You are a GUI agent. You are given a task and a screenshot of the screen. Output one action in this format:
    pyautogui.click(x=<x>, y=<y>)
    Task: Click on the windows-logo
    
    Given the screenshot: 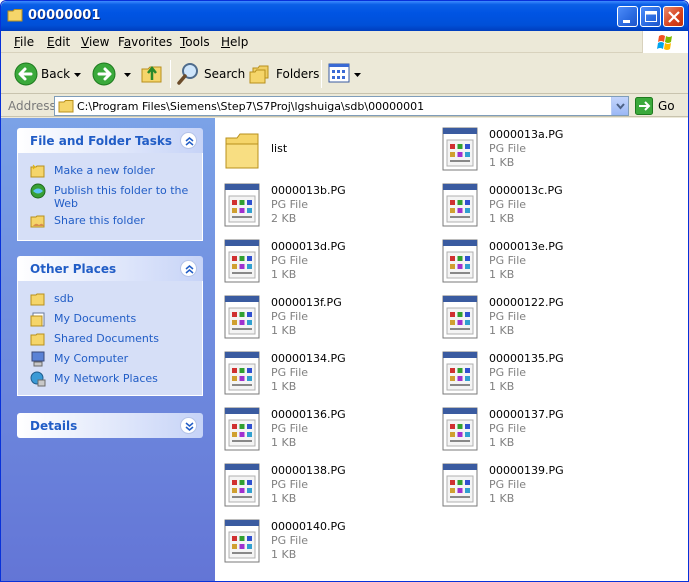 What is the action you would take?
    pyautogui.click(x=665, y=42)
    